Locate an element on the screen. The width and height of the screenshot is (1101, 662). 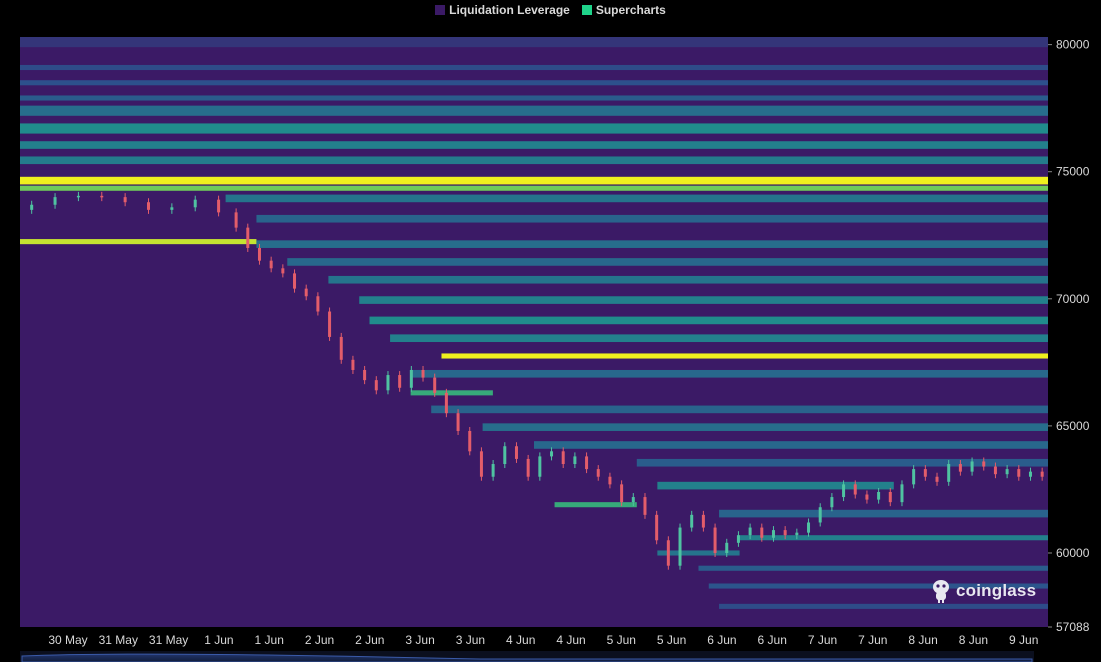
y-tick-label: 70000 is located at coordinates (1073, 299).